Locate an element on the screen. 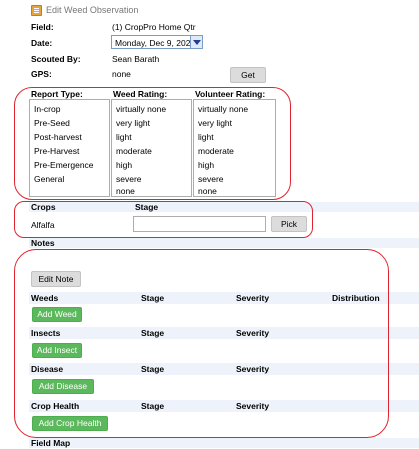 The height and width of the screenshot is (449, 419). date-value: Monday, Dec 9, 2024 is located at coordinates (155, 43).